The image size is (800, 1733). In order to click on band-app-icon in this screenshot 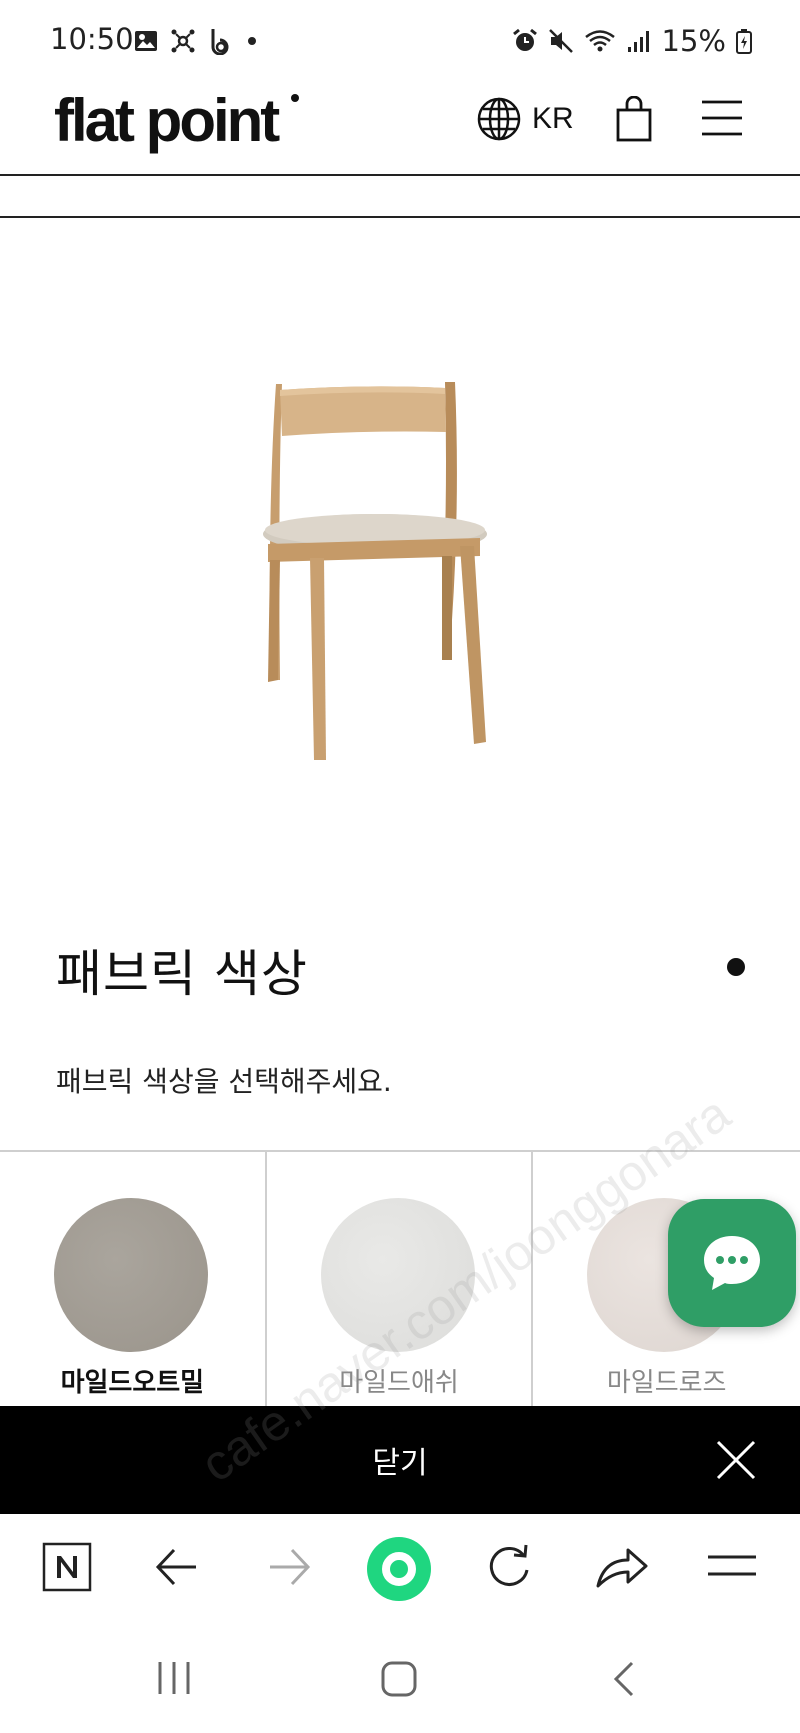, I will do `click(220, 42)`.